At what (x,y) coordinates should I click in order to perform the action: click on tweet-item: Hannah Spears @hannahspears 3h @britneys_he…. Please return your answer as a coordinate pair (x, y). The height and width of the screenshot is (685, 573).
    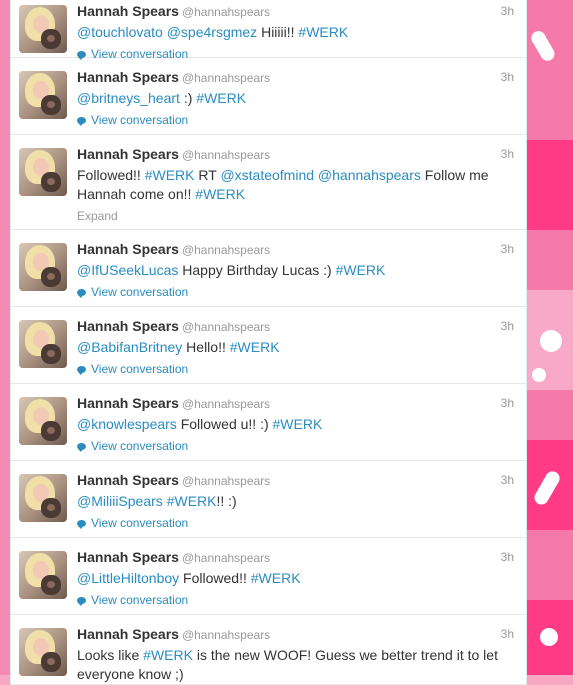
    Looking at the image, I should click on (268, 96).